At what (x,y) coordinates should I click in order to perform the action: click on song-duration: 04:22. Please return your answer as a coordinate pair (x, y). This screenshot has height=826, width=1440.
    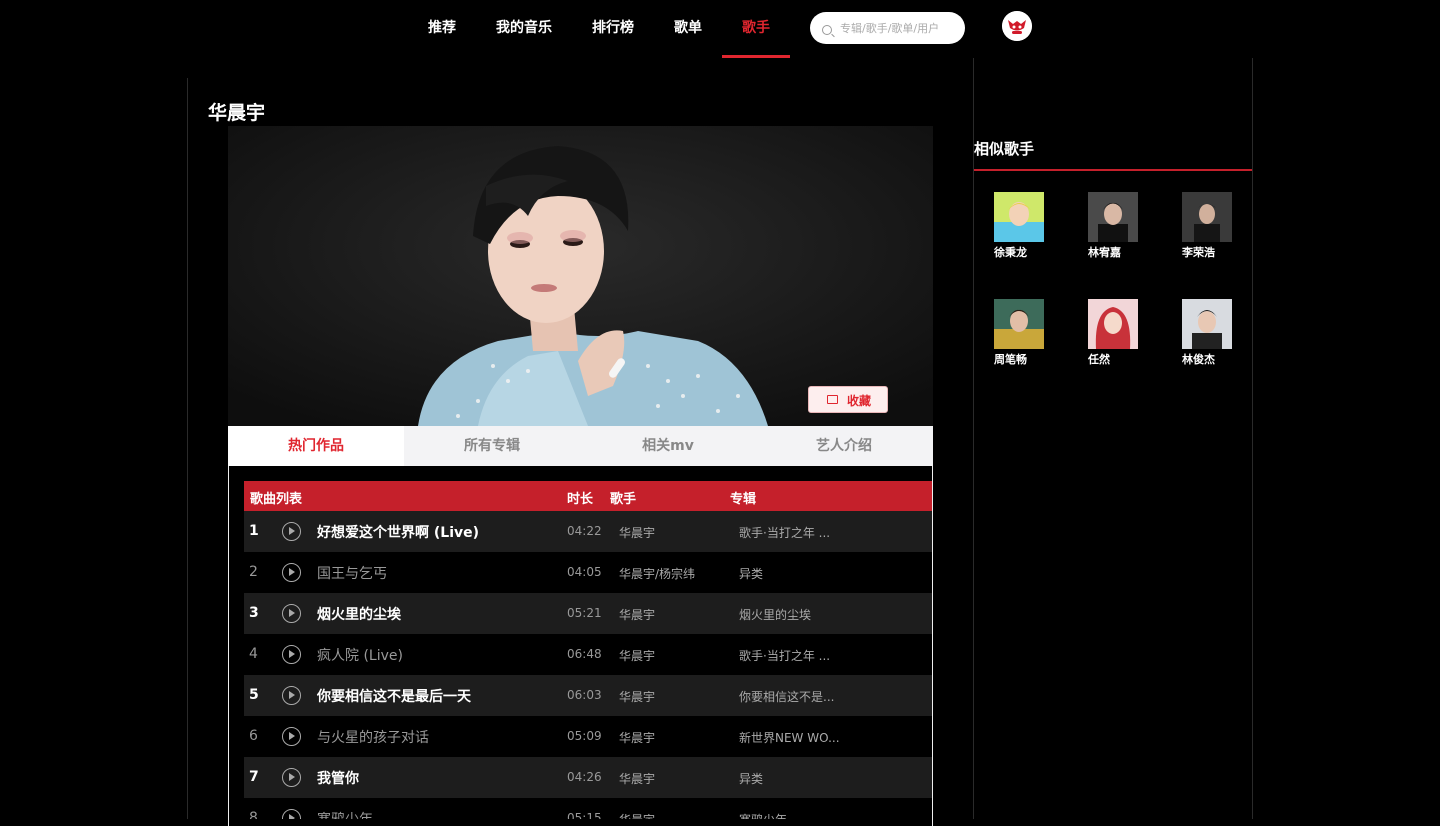
    Looking at the image, I should click on (584, 531).